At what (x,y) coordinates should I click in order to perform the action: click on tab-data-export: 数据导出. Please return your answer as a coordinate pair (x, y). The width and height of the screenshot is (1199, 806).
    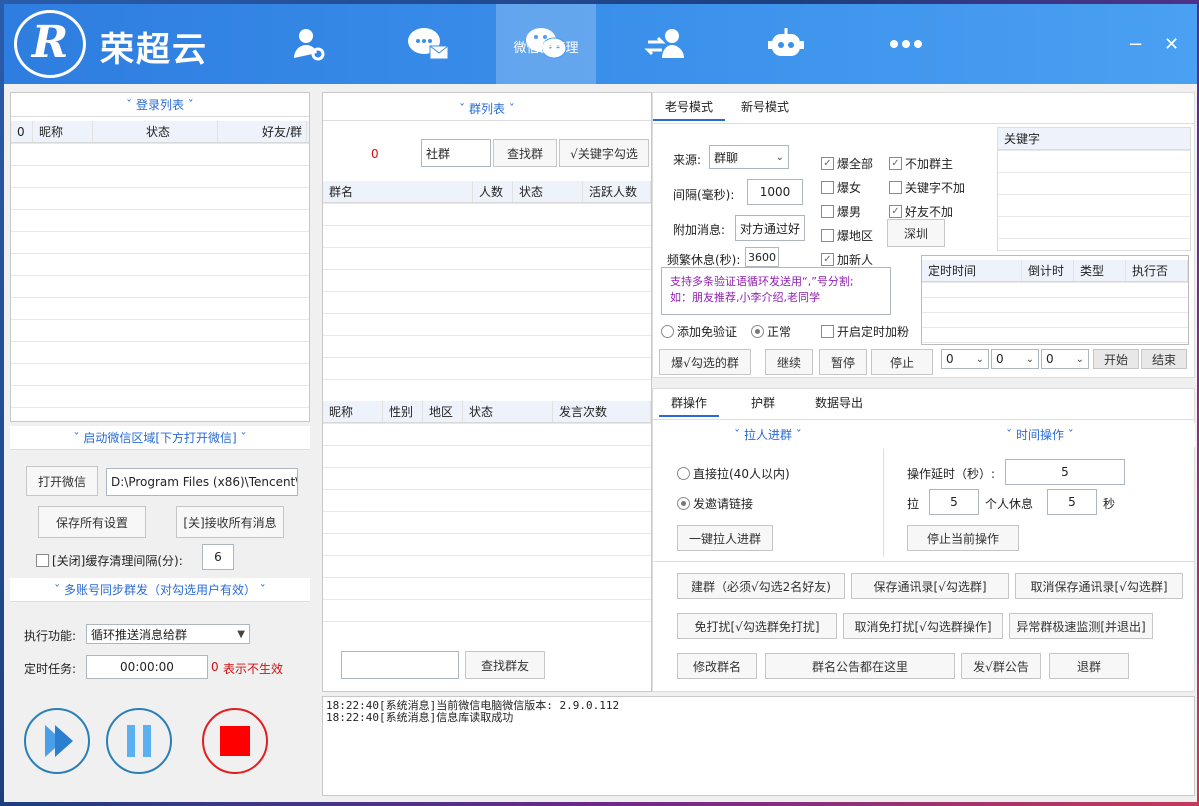
    Looking at the image, I should click on (839, 403).